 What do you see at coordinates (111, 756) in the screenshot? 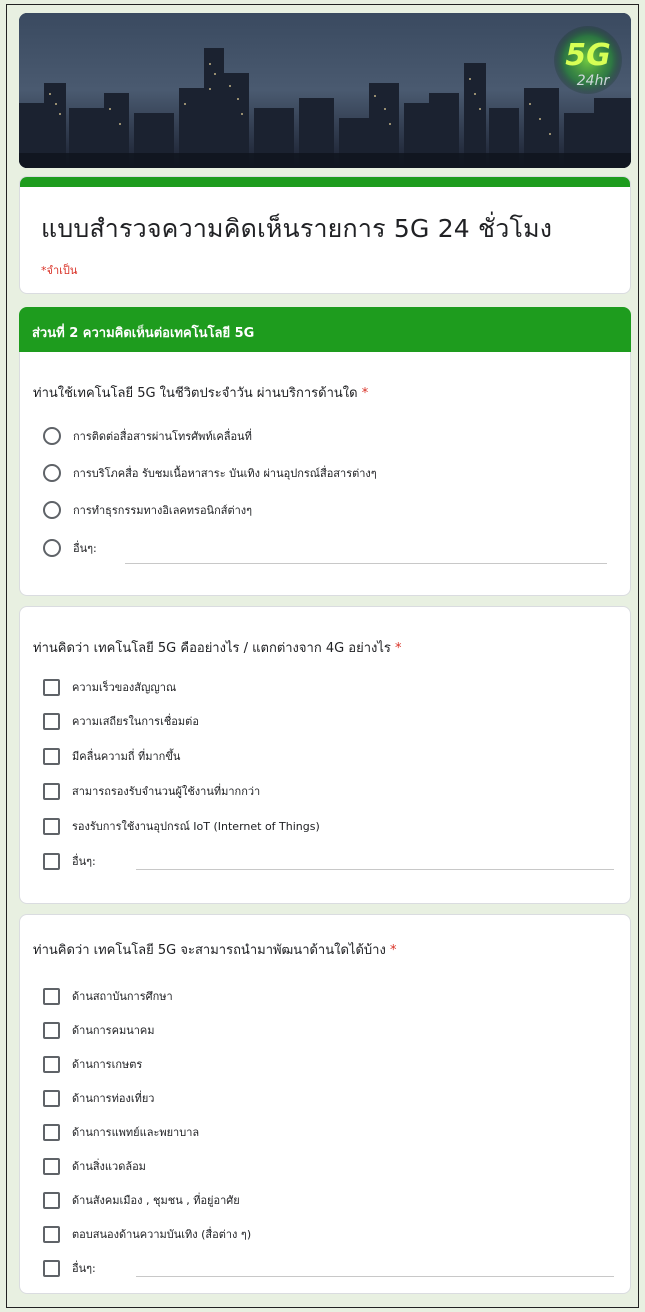
I see `checkbox-option-more-frequencies: มีคลื่นความถี่ ที่มากขึ้น` at bounding box center [111, 756].